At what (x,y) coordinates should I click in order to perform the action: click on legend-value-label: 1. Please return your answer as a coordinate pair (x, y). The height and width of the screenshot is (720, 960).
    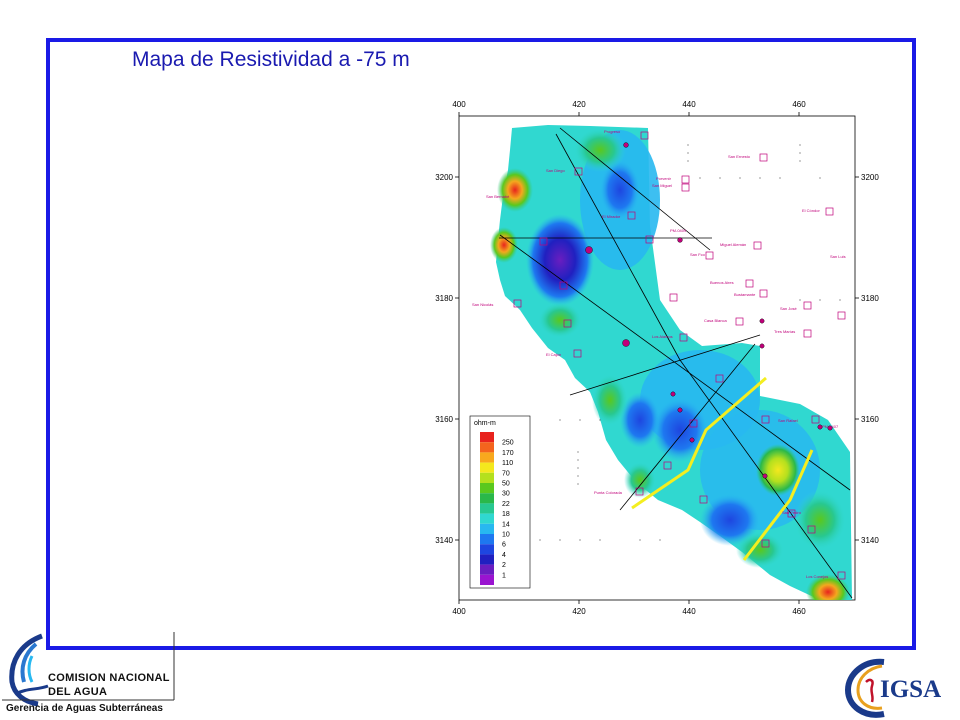
    Looking at the image, I should click on (504, 575).